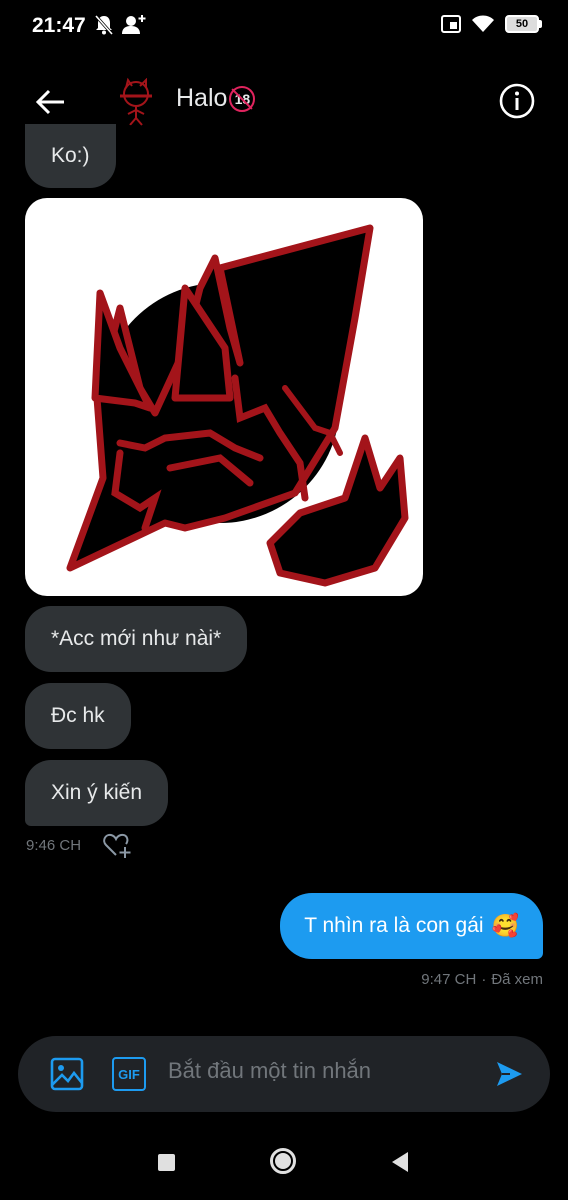  I want to click on contact-name: Halo, so click(202, 98).